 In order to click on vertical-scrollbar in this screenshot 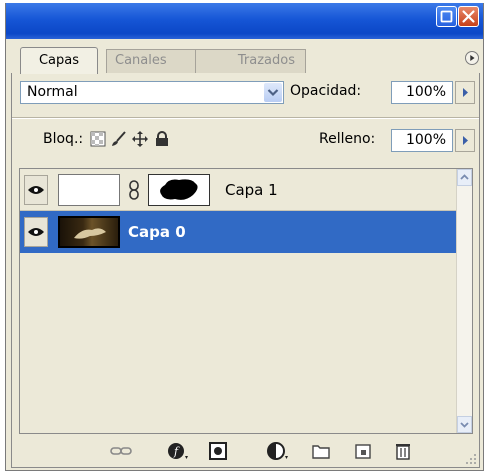, I will do `click(464, 301)`.